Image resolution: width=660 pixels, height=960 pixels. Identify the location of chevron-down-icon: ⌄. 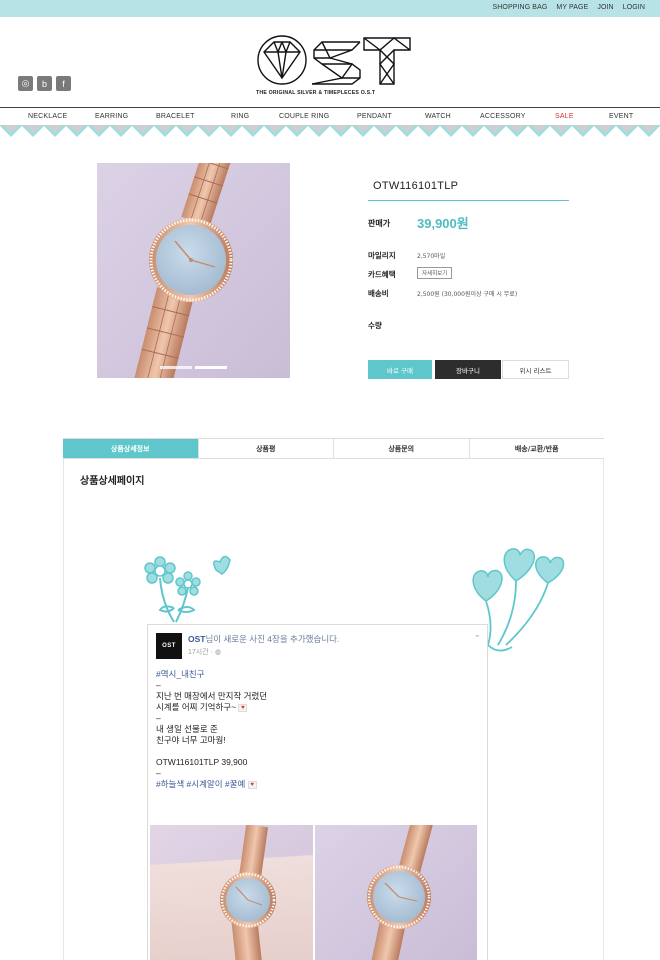
(477, 635).